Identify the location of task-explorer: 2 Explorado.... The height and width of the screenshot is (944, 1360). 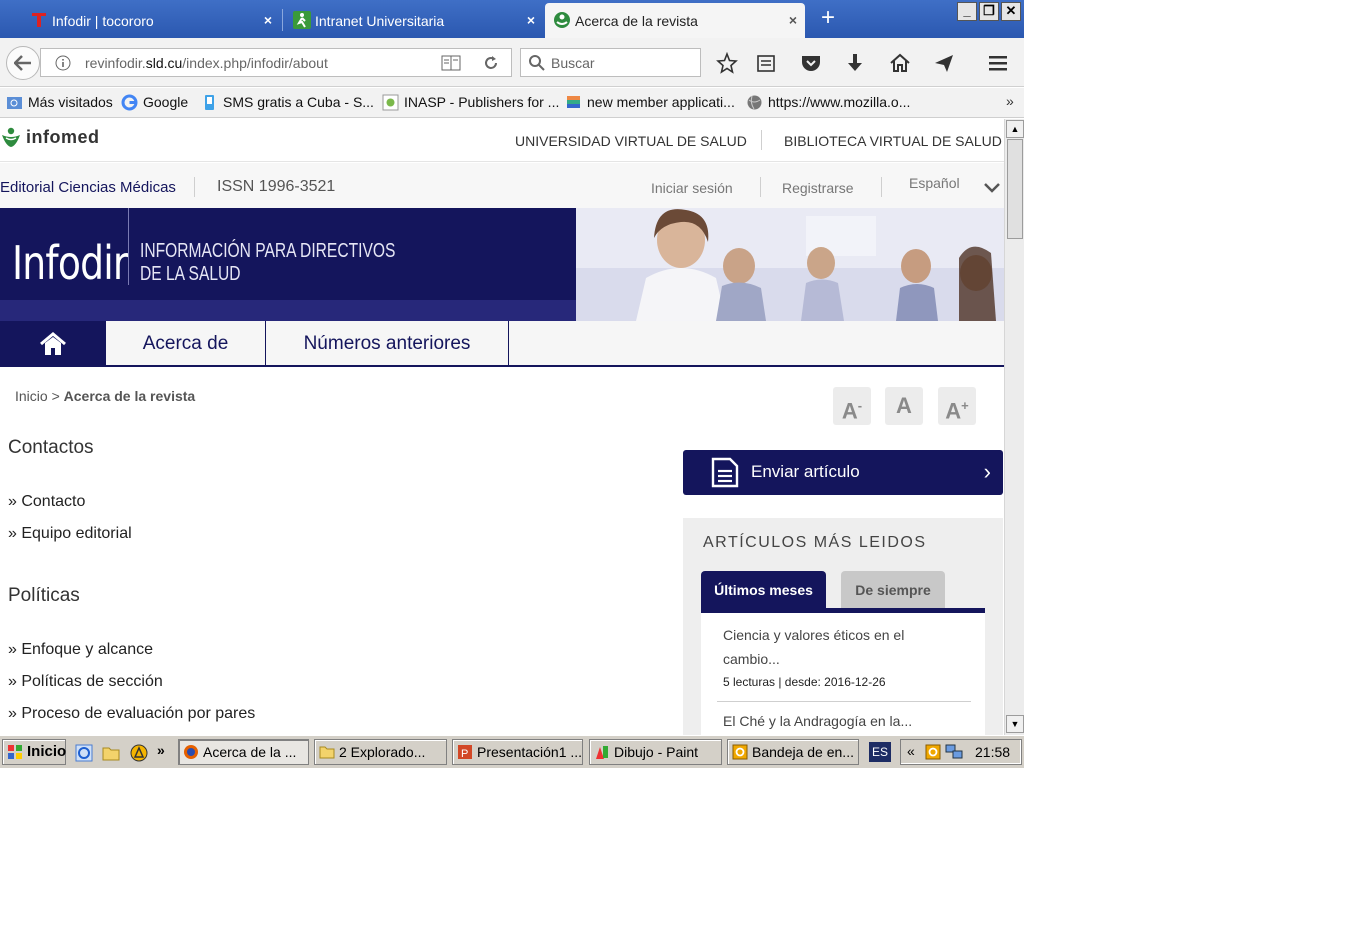
(380, 752).